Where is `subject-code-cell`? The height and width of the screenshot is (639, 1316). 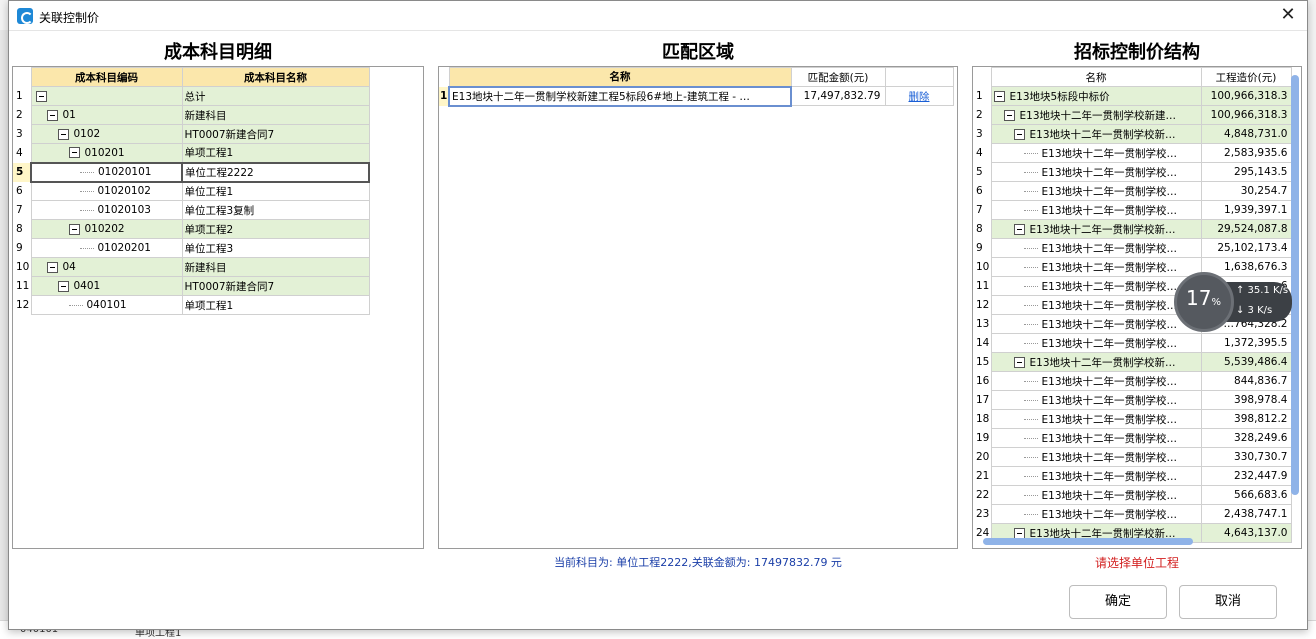 subject-code-cell is located at coordinates (106, 96).